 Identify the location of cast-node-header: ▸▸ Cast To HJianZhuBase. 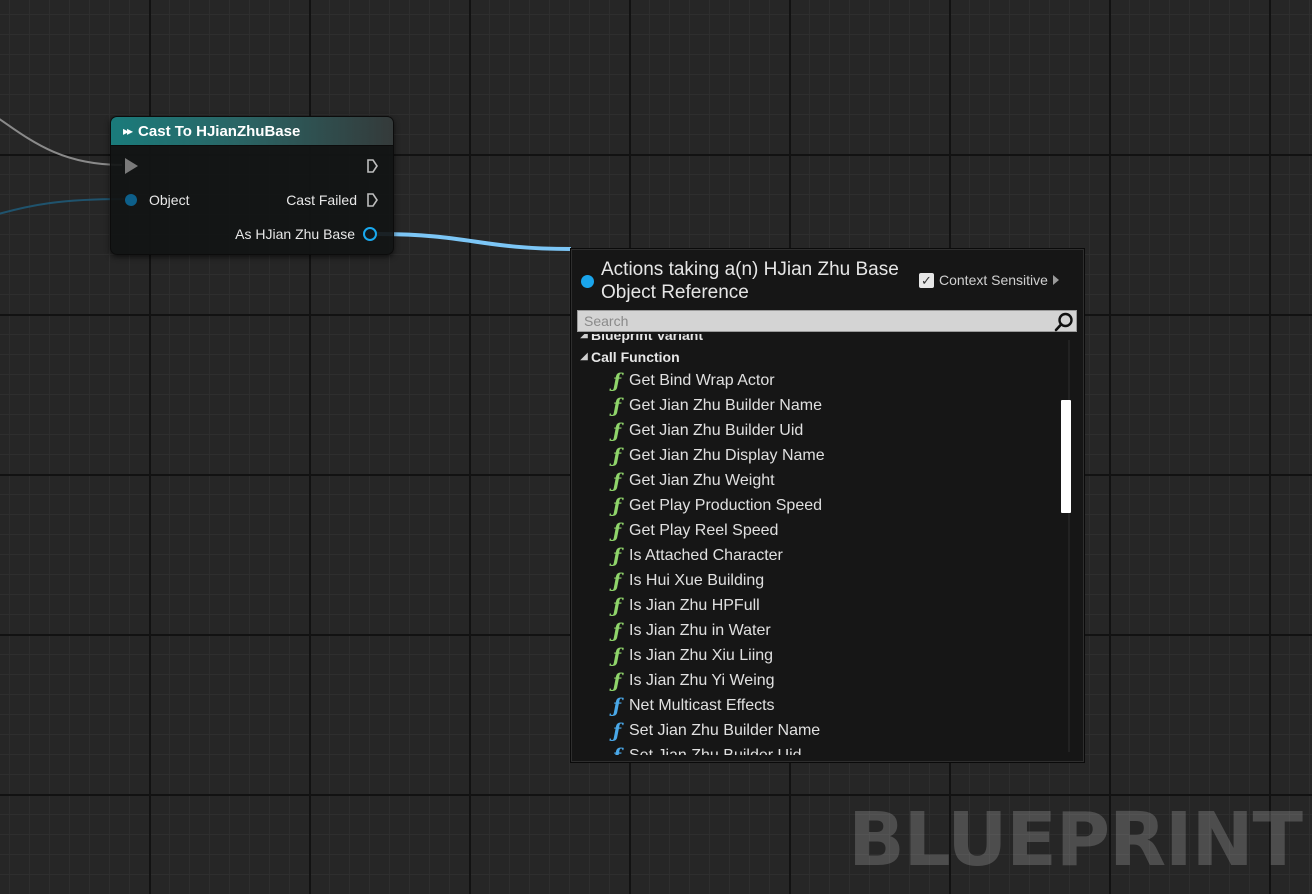
(252, 131).